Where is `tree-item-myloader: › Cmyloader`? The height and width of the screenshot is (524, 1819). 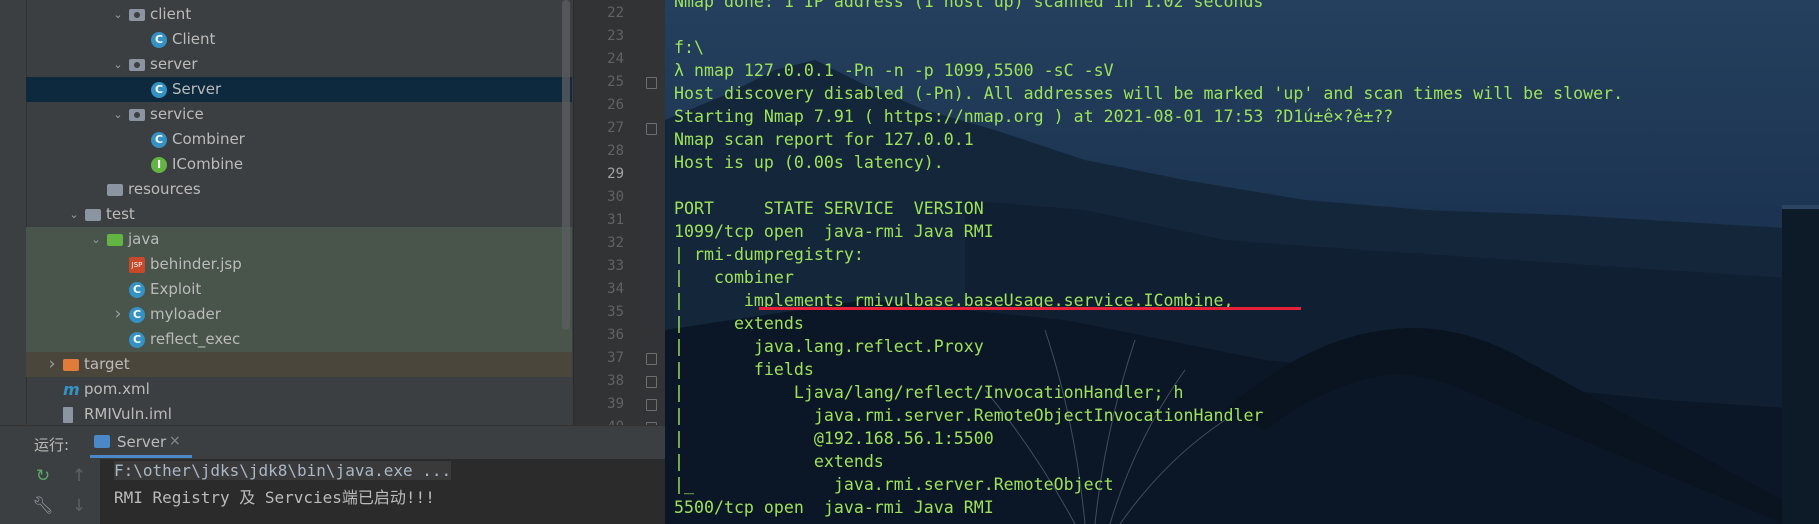
tree-item-myloader: › Cmyloader is located at coordinates (299, 314).